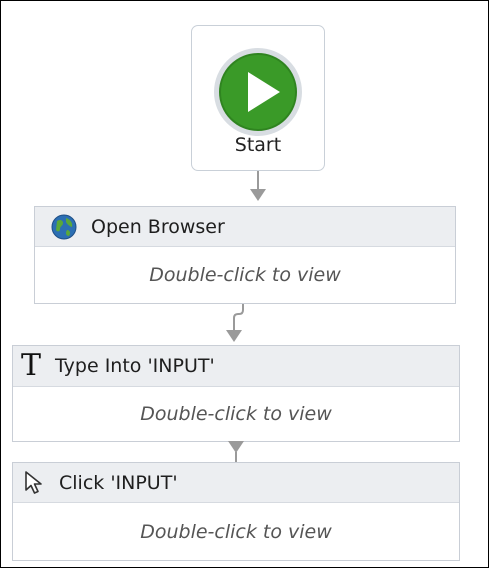 This screenshot has height=570, width=491. What do you see at coordinates (236, 366) in the screenshot?
I see `activity-header: T Type Into 'INPUT'` at bounding box center [236, 366].